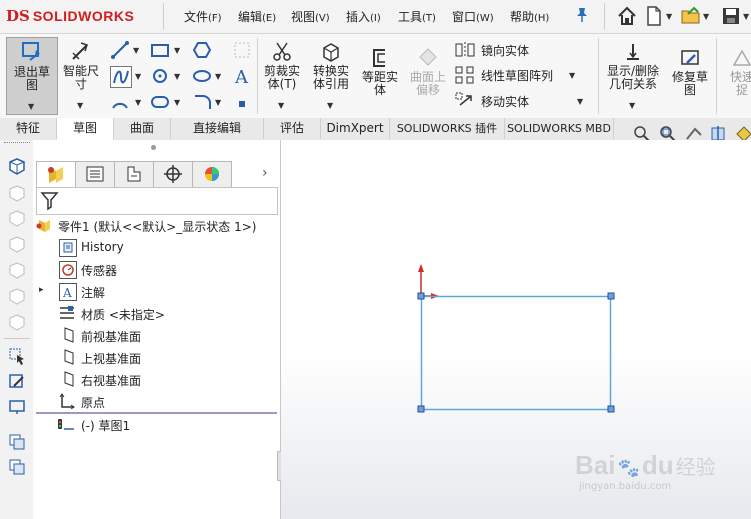  What do you see at coordinates (17, 144) in the screenshot?
I see `toolbar-grip` at bounding box center [17, 144].